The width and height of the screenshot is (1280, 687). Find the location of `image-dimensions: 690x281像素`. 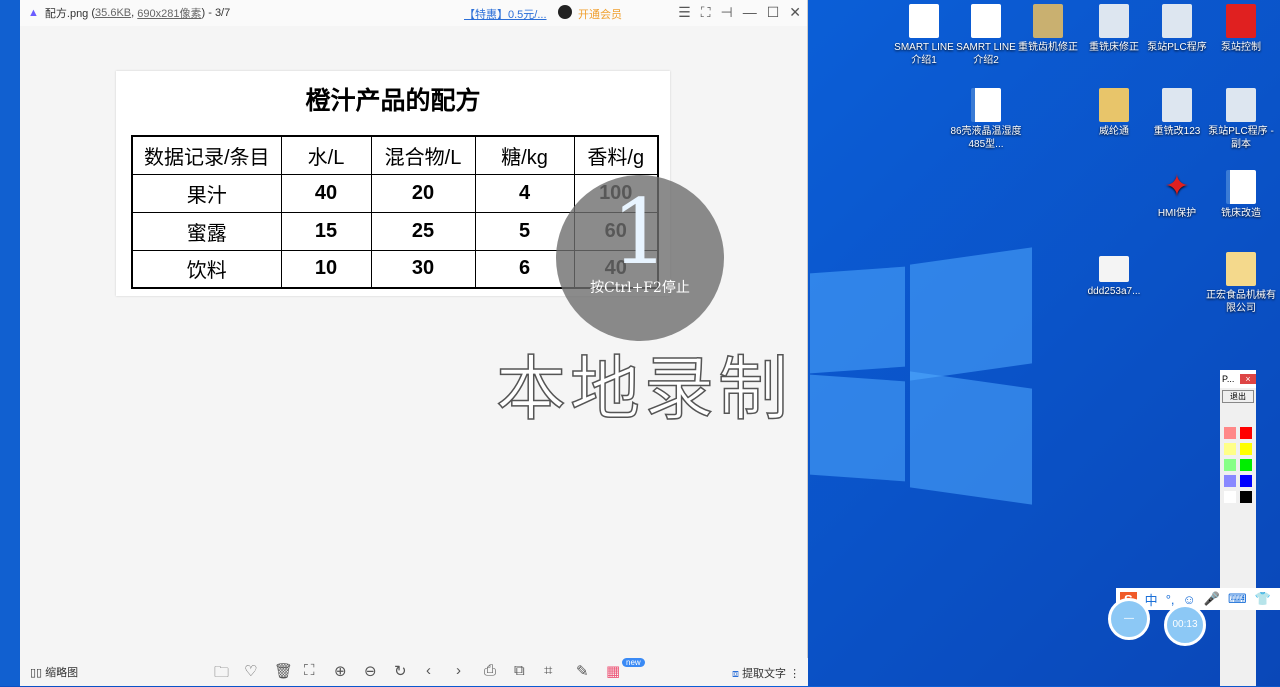

image-dimensions: 690x281像素 is located at coordinates (169, 14).